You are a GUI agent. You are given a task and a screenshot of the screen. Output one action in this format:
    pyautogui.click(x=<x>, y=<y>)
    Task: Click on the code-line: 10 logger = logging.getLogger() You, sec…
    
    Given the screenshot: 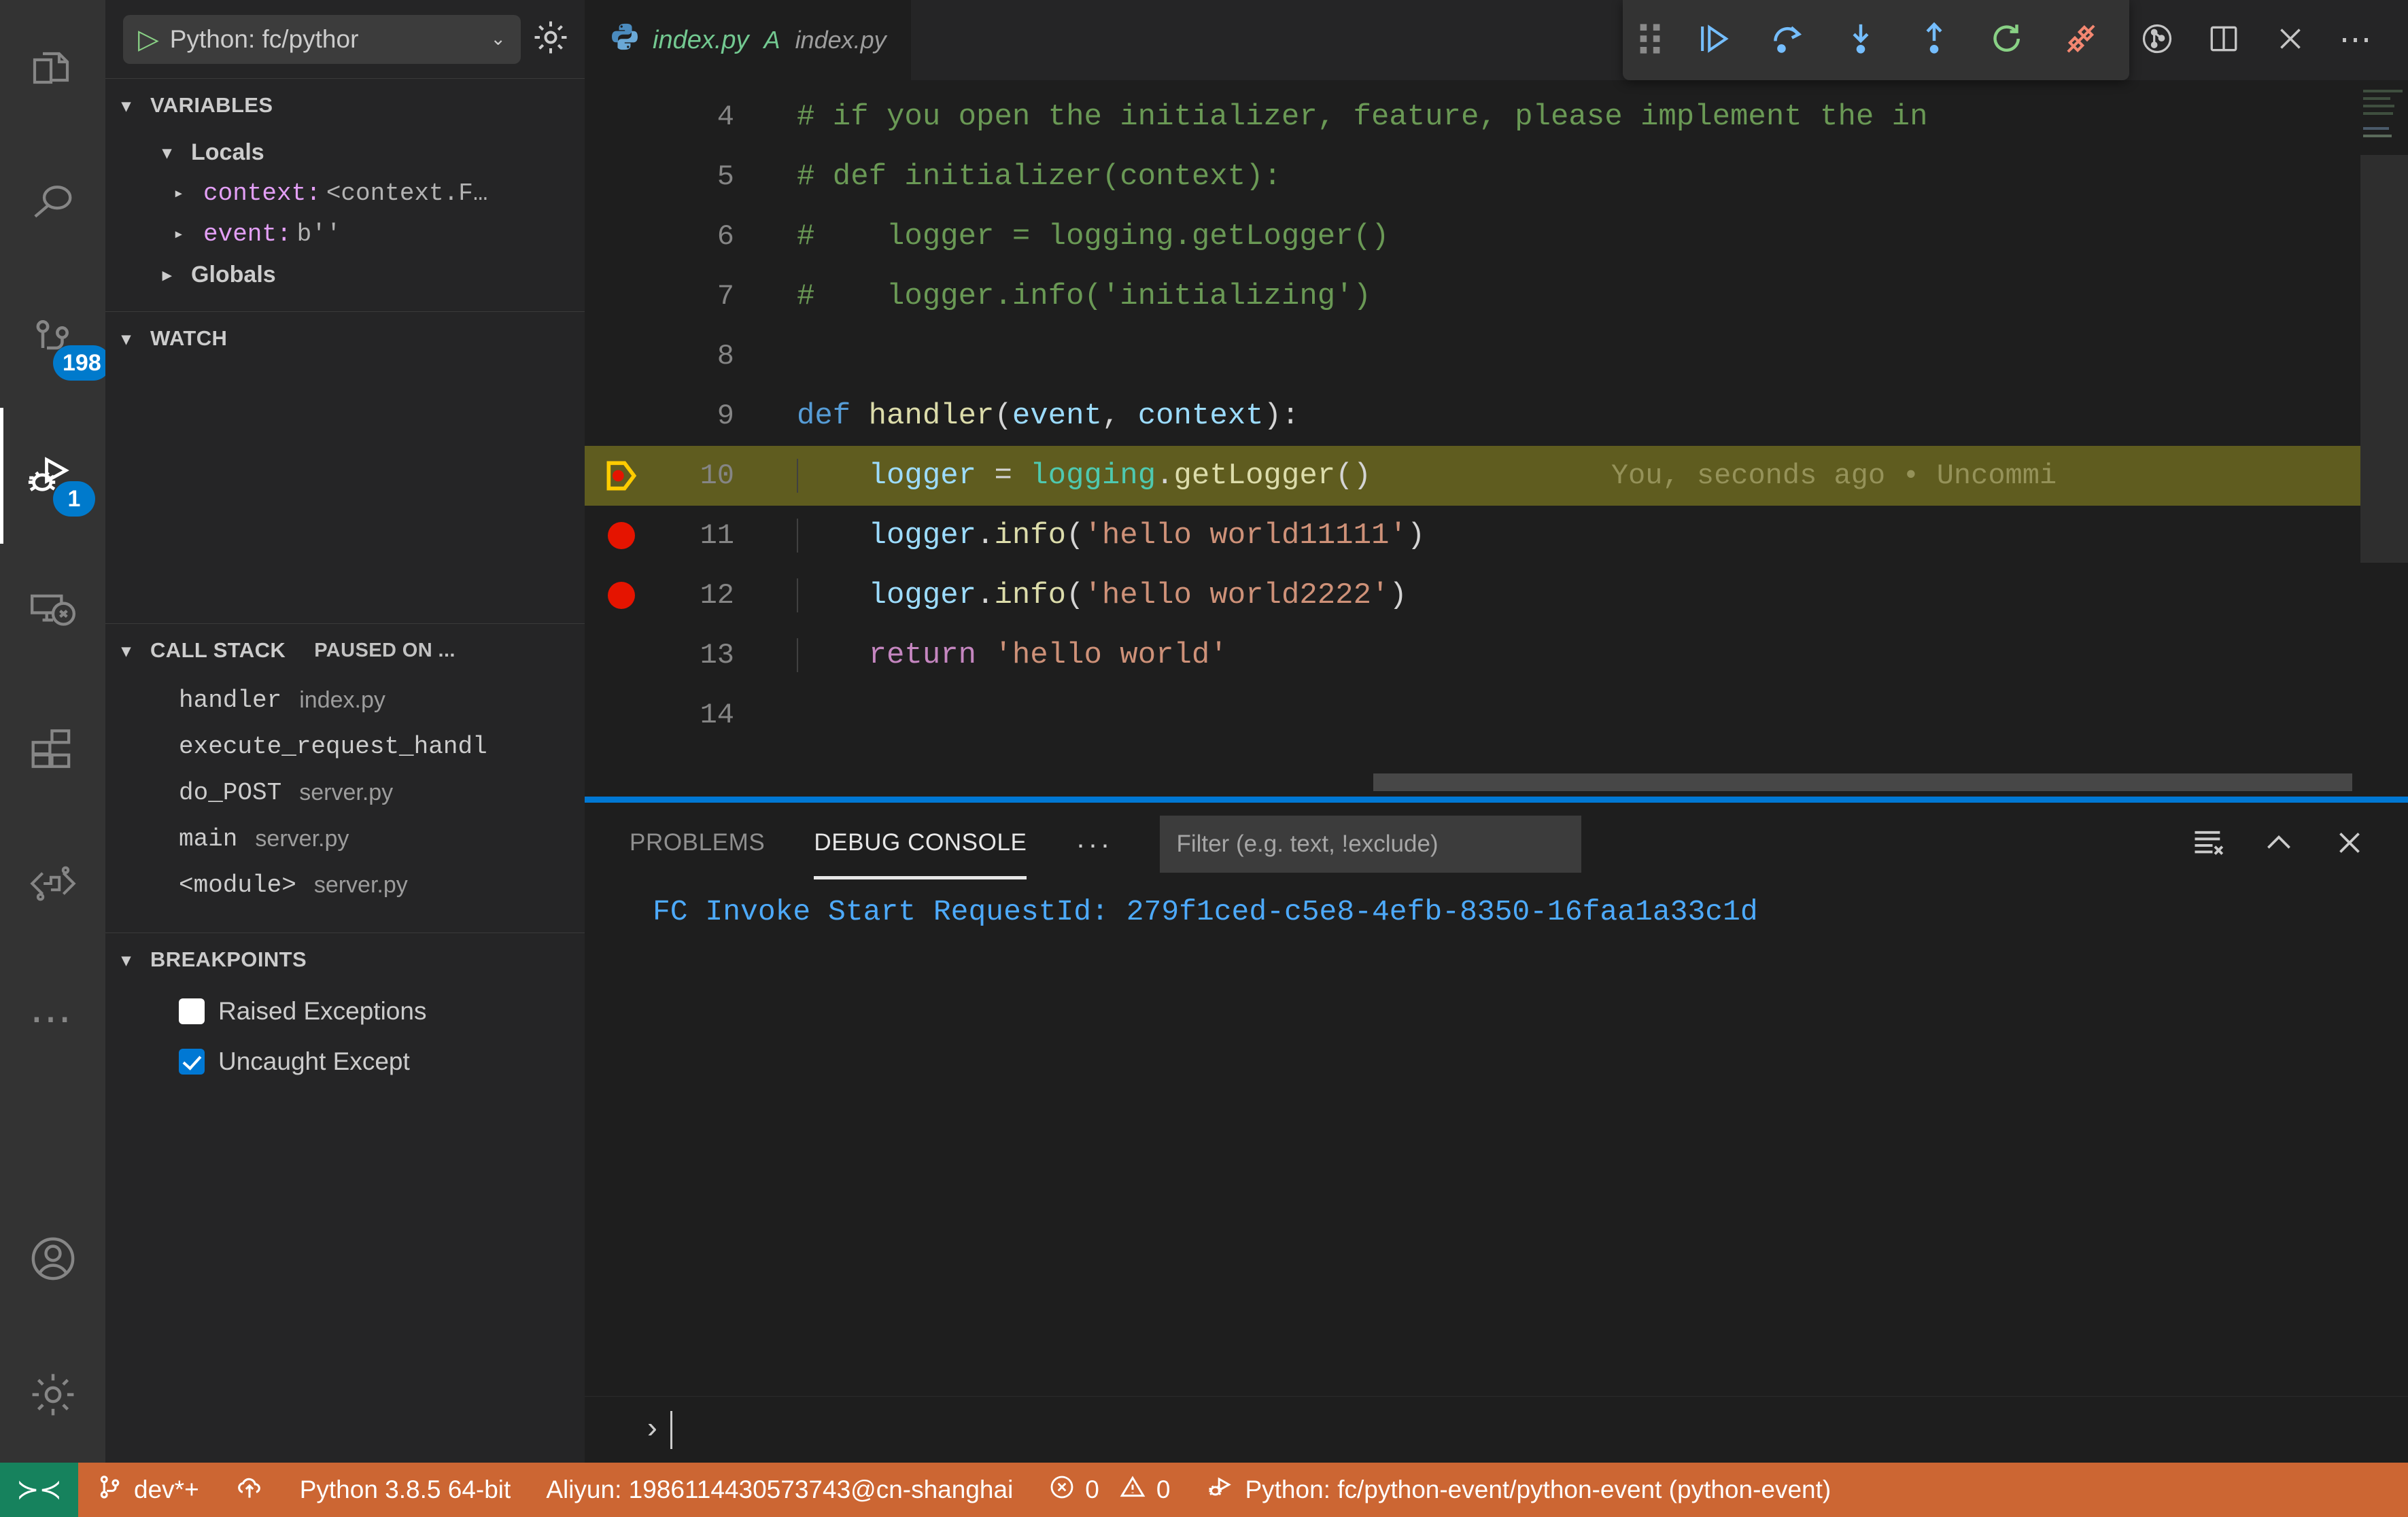 What is the action you would take?
    pyautogui.click(x=1496, y=476)
    